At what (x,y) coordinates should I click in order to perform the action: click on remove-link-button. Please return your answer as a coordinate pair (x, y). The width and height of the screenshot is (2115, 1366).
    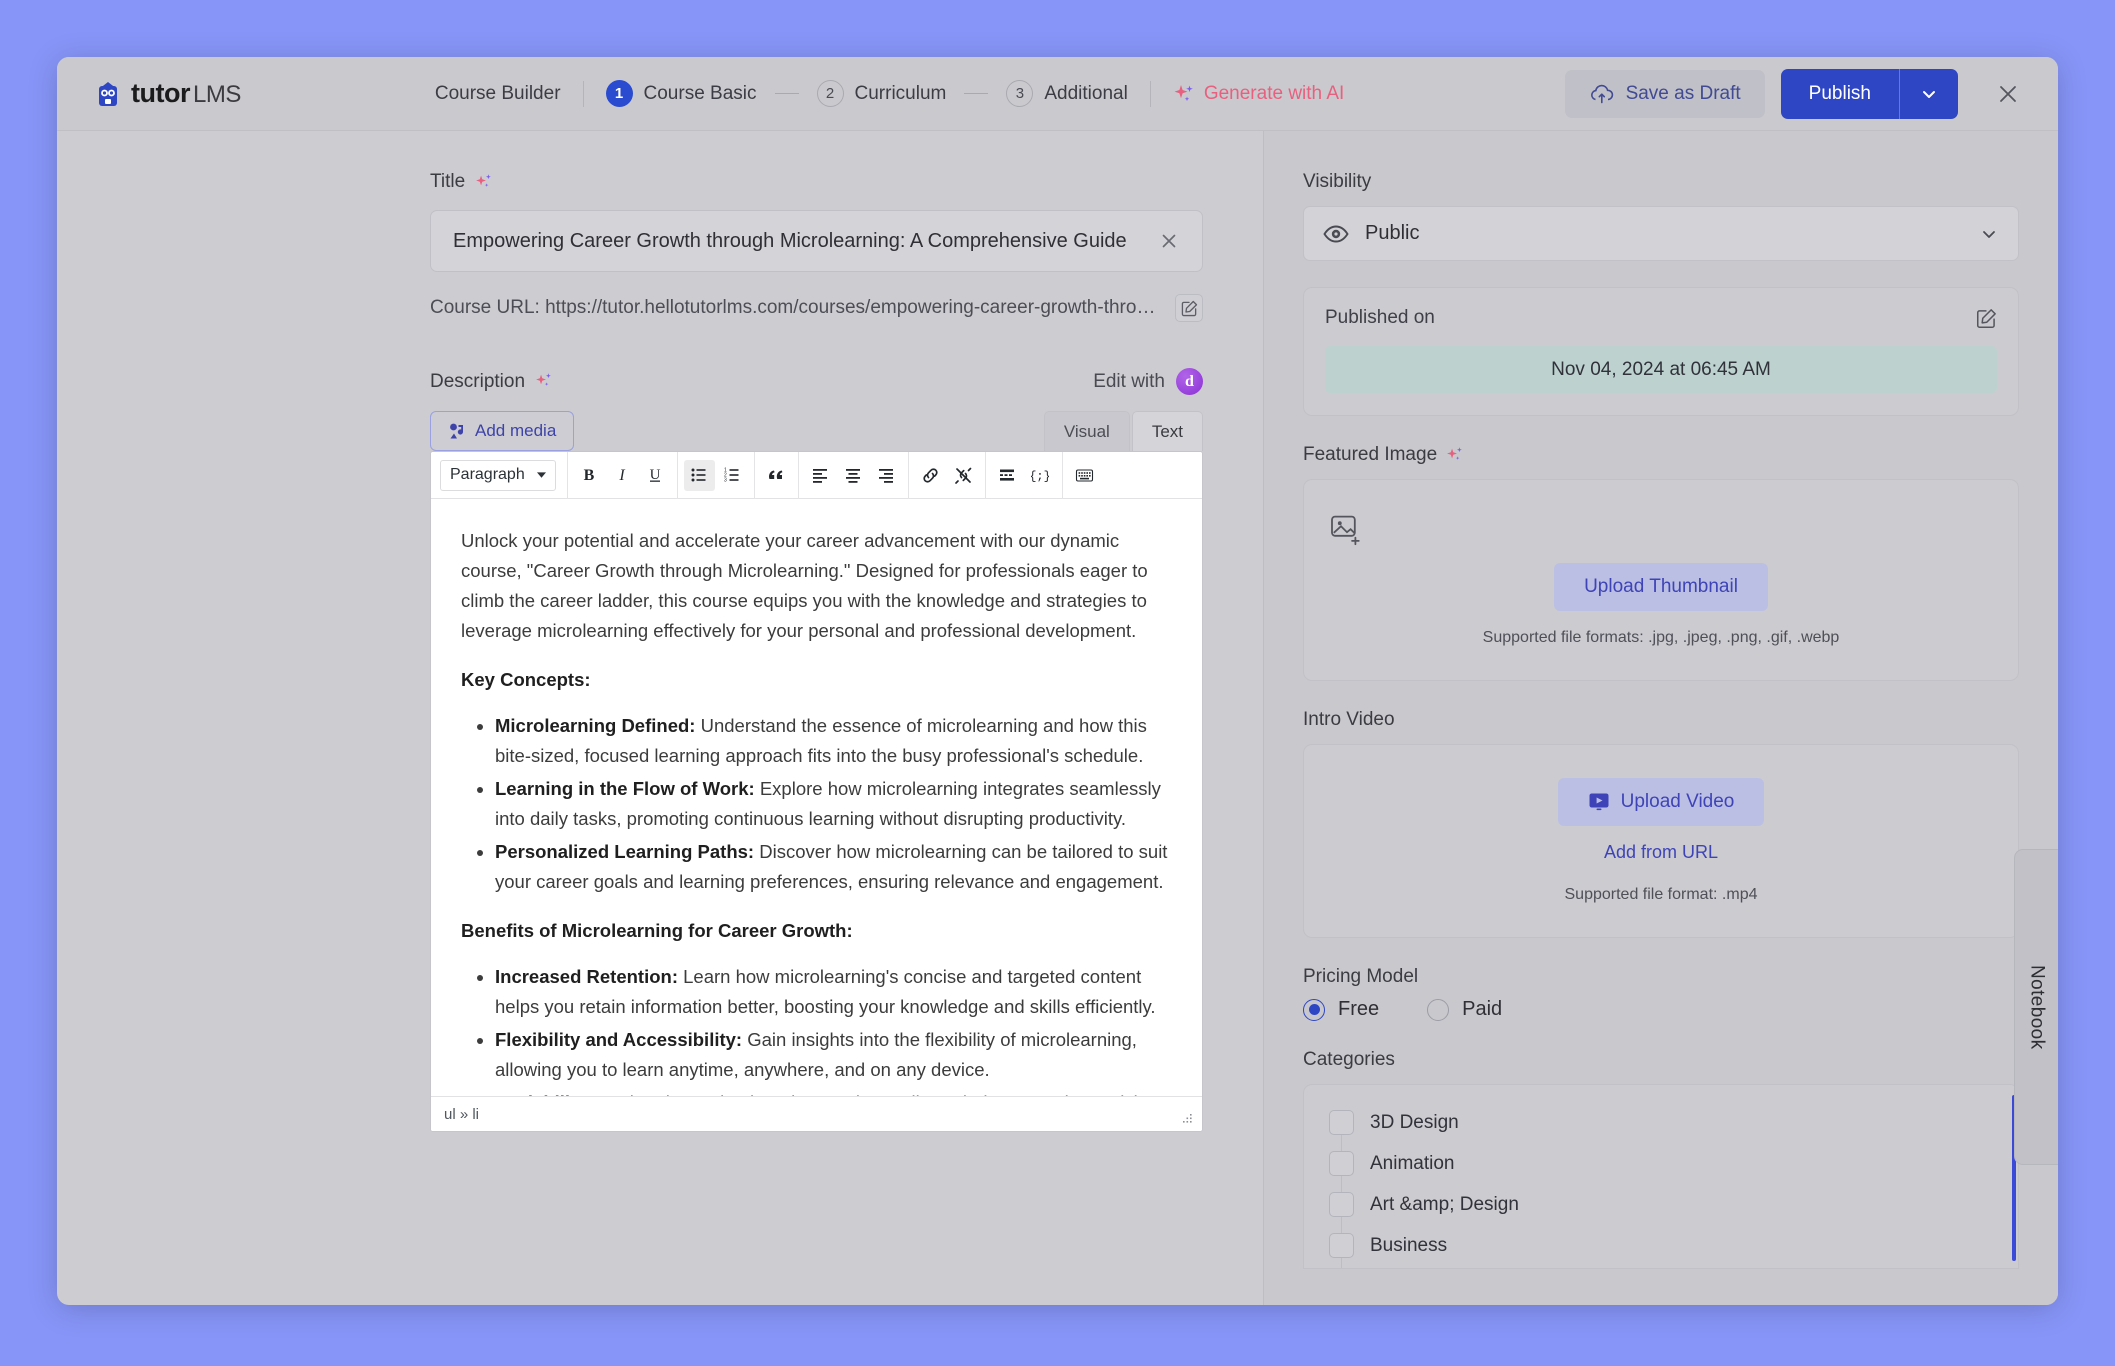
    Looking at the image, I should click on (963, 475).